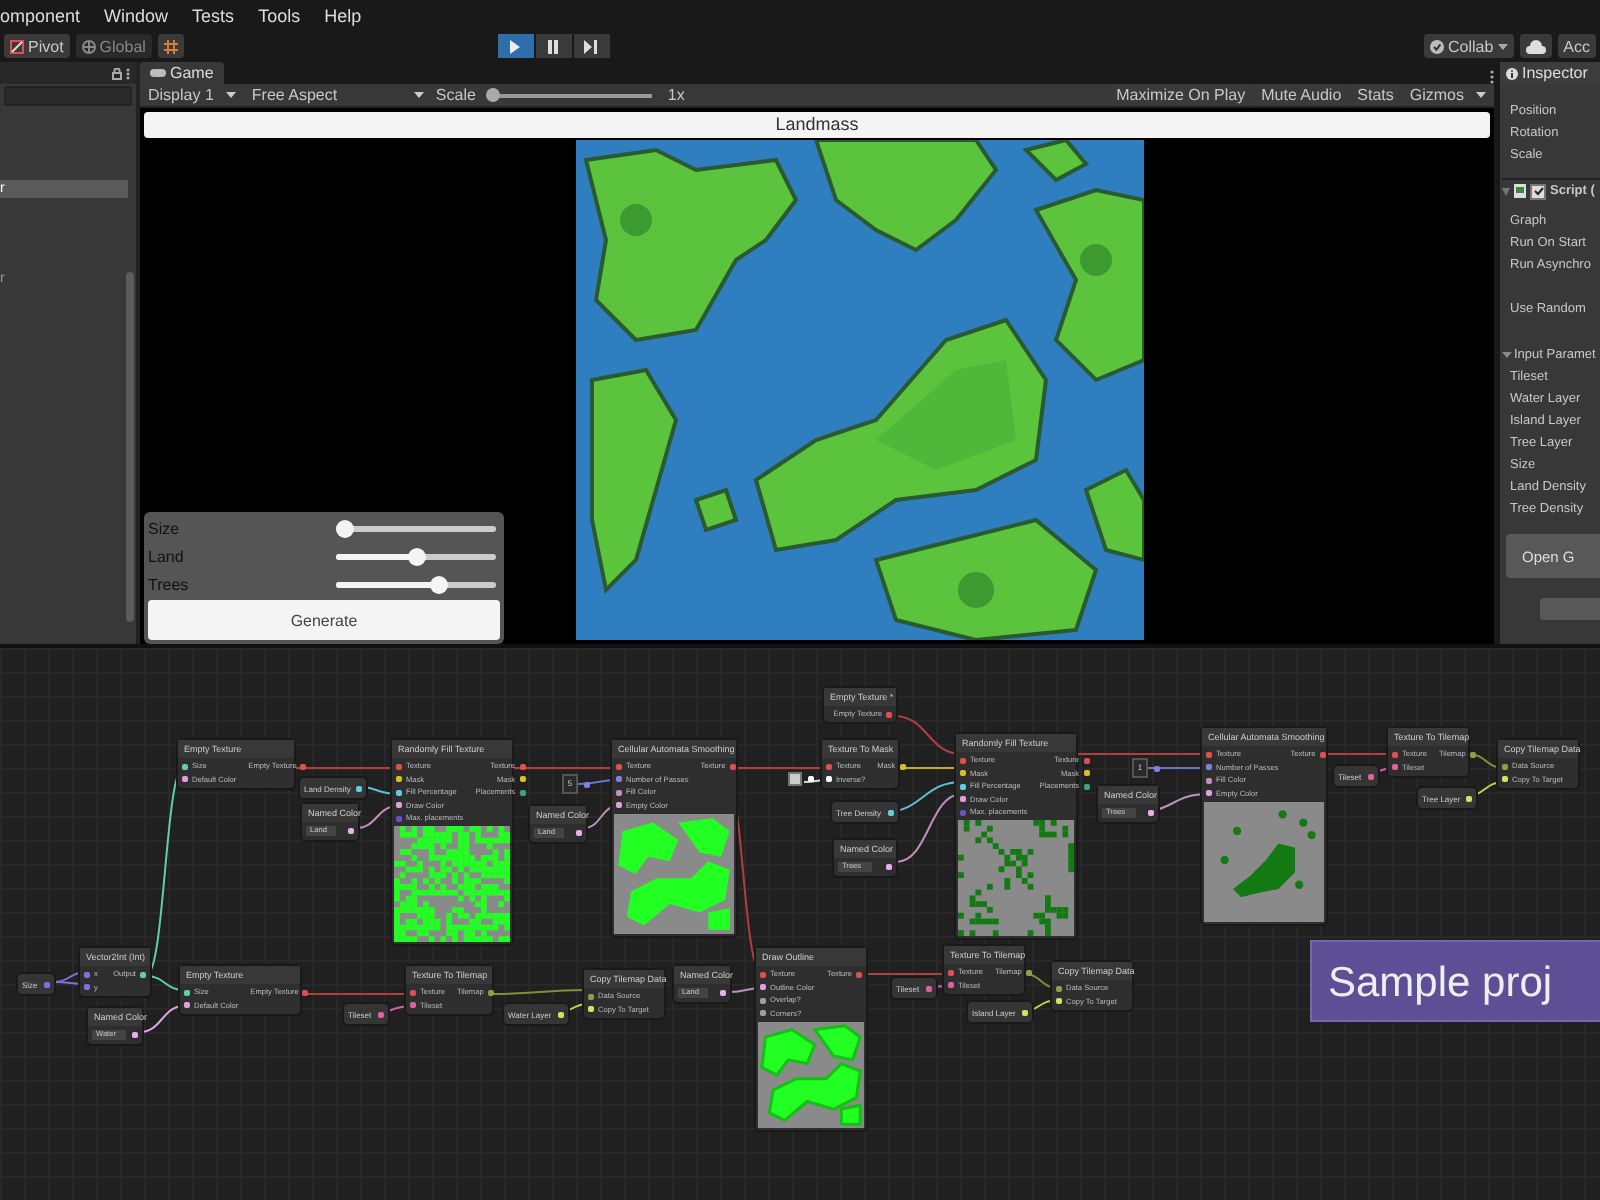  Describe the element at coordinates (337, 95) in the screenshot. I see `aspect-dropdown: Free Aspect` at that location.